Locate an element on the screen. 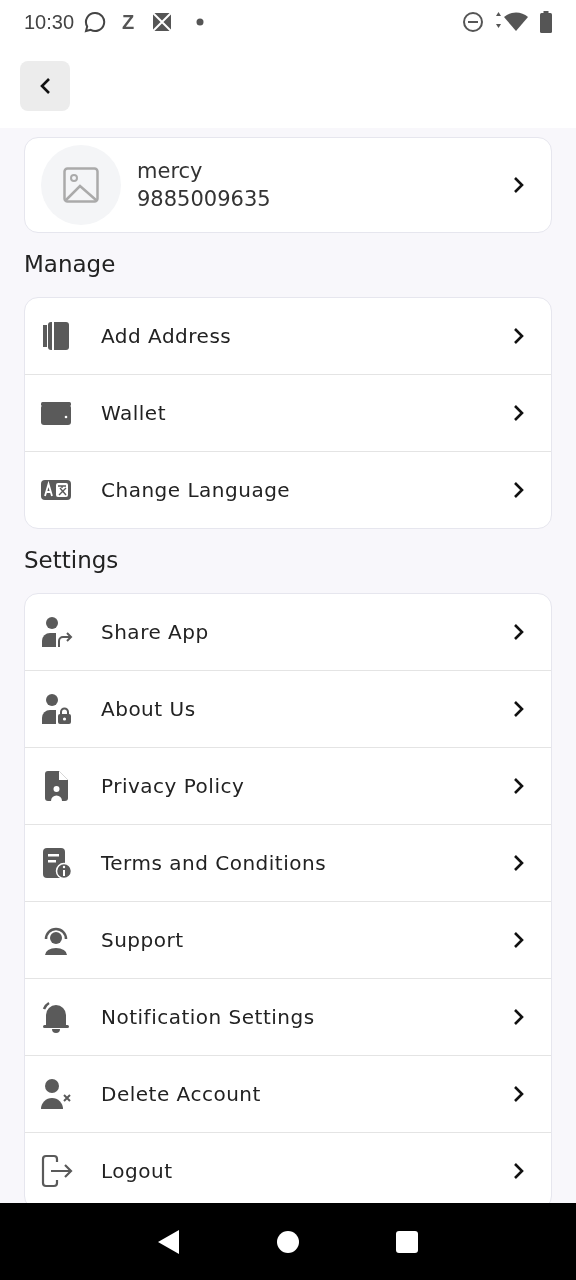  menu-item-label: Logout is located at coordinates (137, 1171).